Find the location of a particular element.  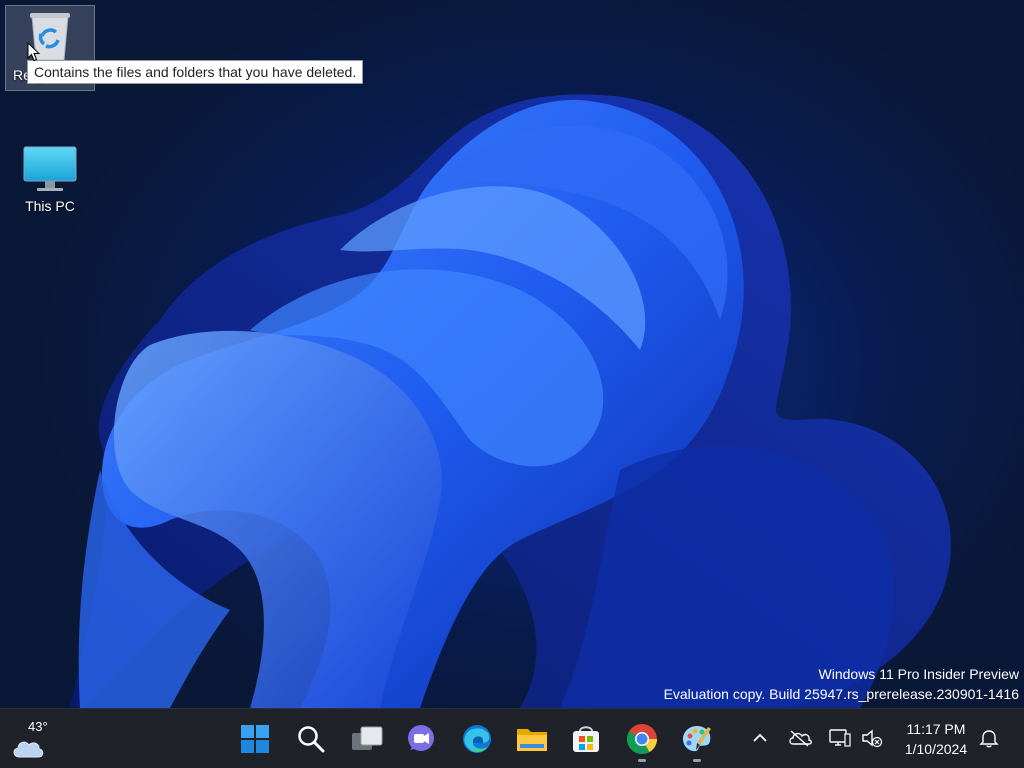

edge-button is located at coordinates (477, 739).